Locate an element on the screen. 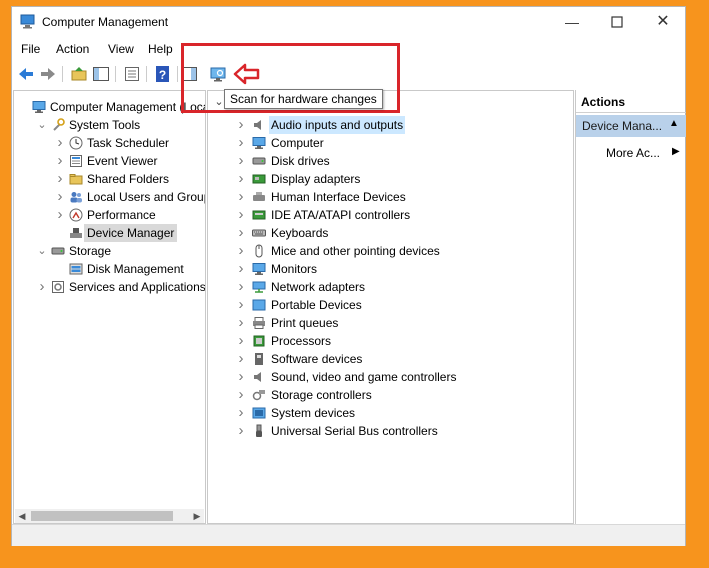  device-category: › Human Interface Devices is located at coordinates (390, 197).